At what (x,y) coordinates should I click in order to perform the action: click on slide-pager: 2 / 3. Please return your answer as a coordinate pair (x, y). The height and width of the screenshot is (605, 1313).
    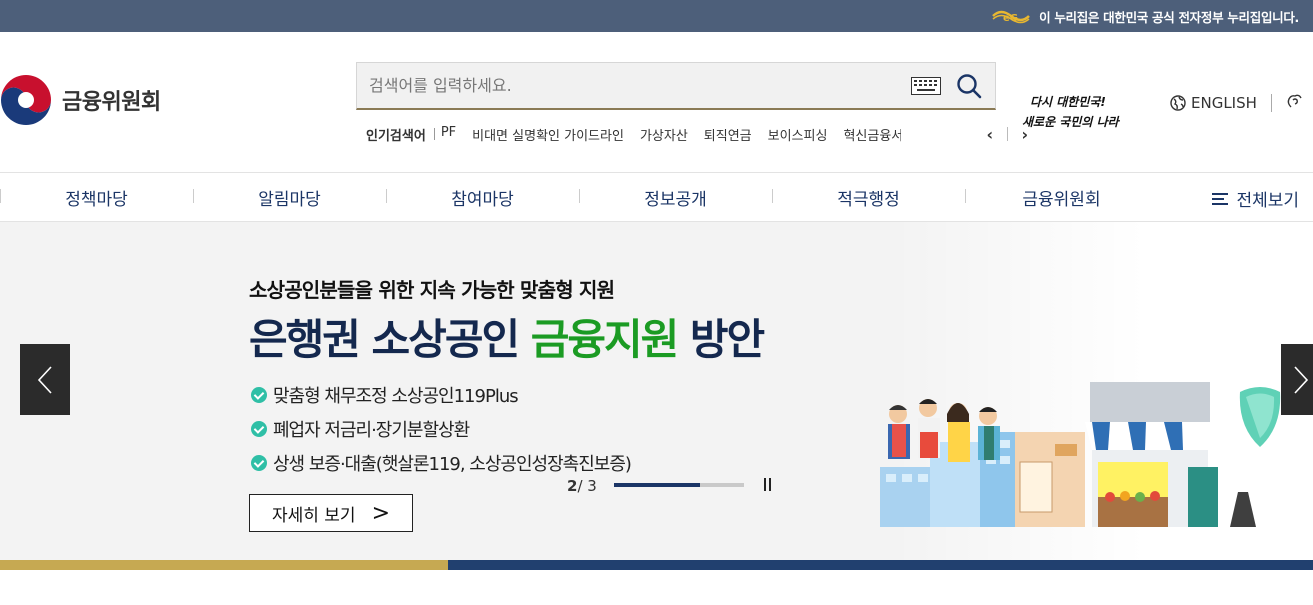
    Looking at the image, I should click on (582, 486).